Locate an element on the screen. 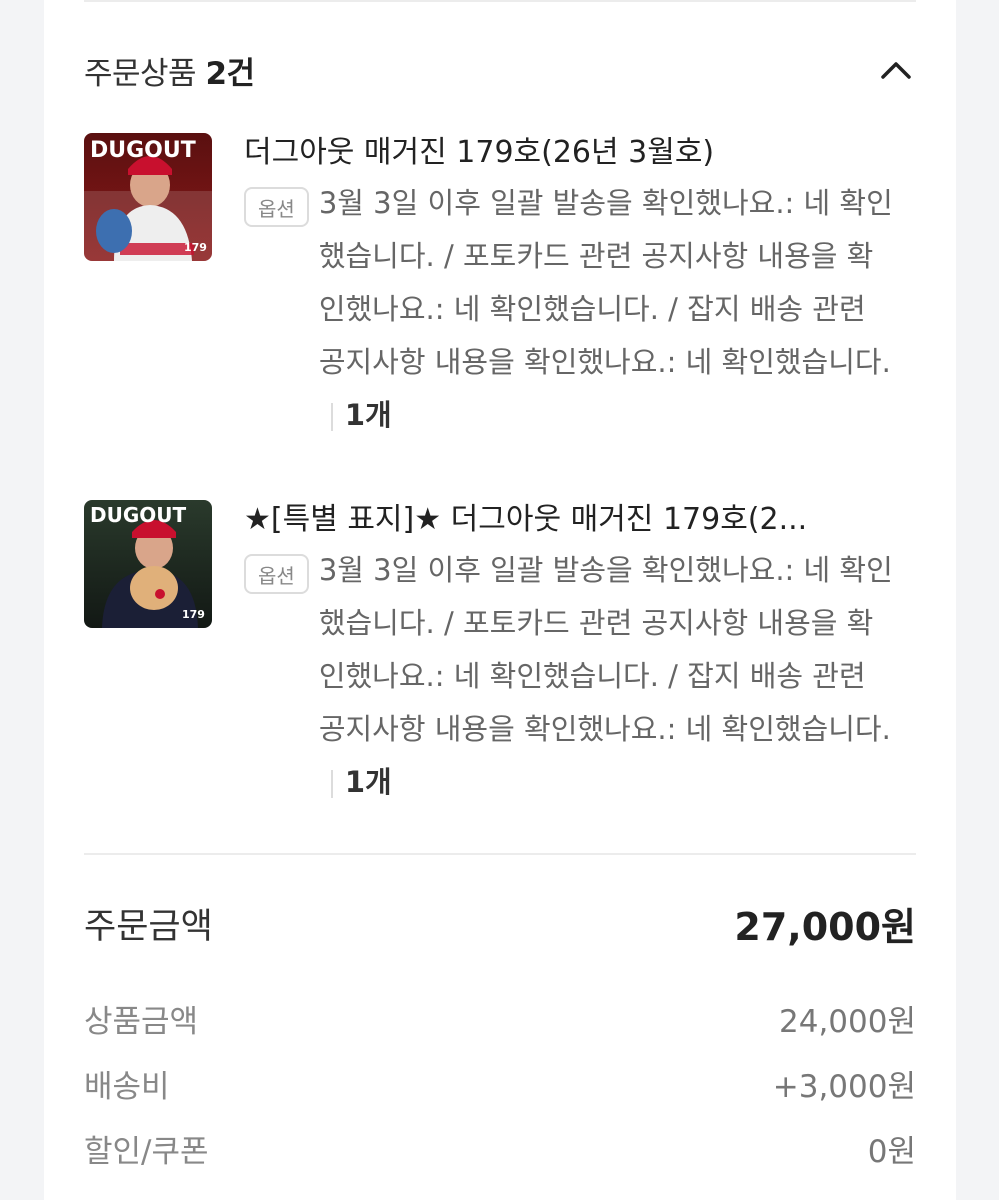  order-total-value: 27,000원 is located at coordinates (825, 926).